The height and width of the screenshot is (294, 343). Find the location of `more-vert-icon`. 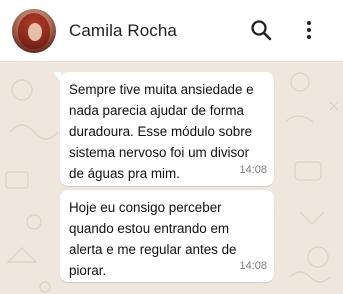

more-vert-icon is located at coordinates (309, 30).